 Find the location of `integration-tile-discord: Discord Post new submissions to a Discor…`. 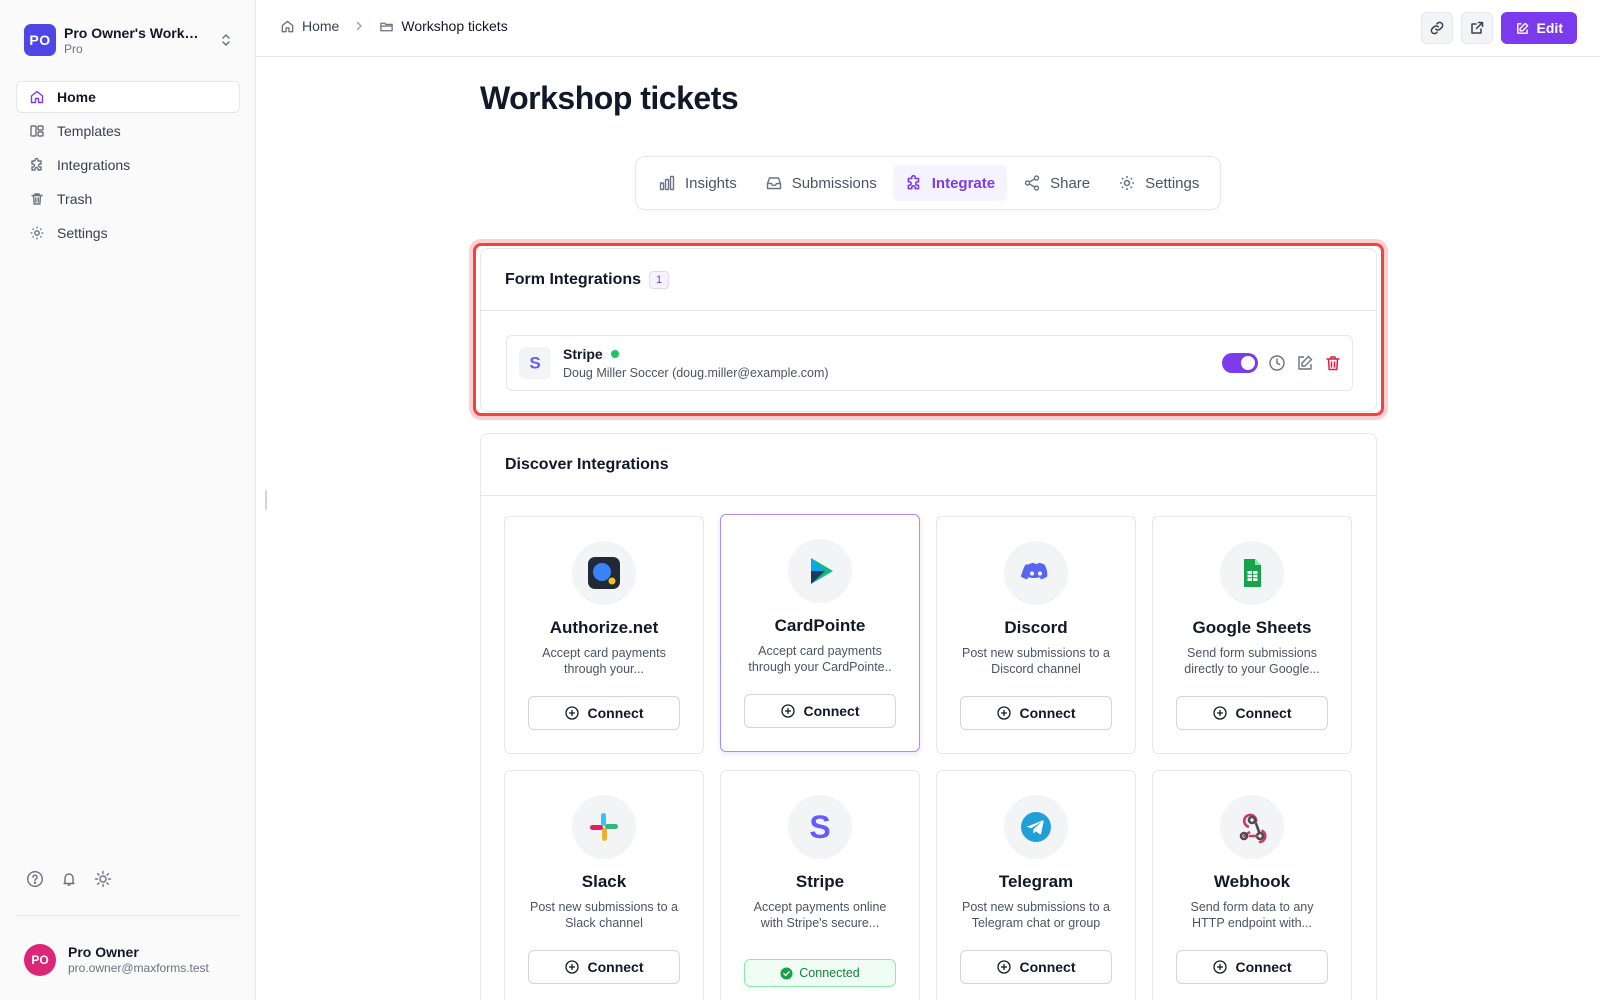

integration-tile-discord: Discord Post new submissions to a Discor… is located at coordinates (1036, 635).